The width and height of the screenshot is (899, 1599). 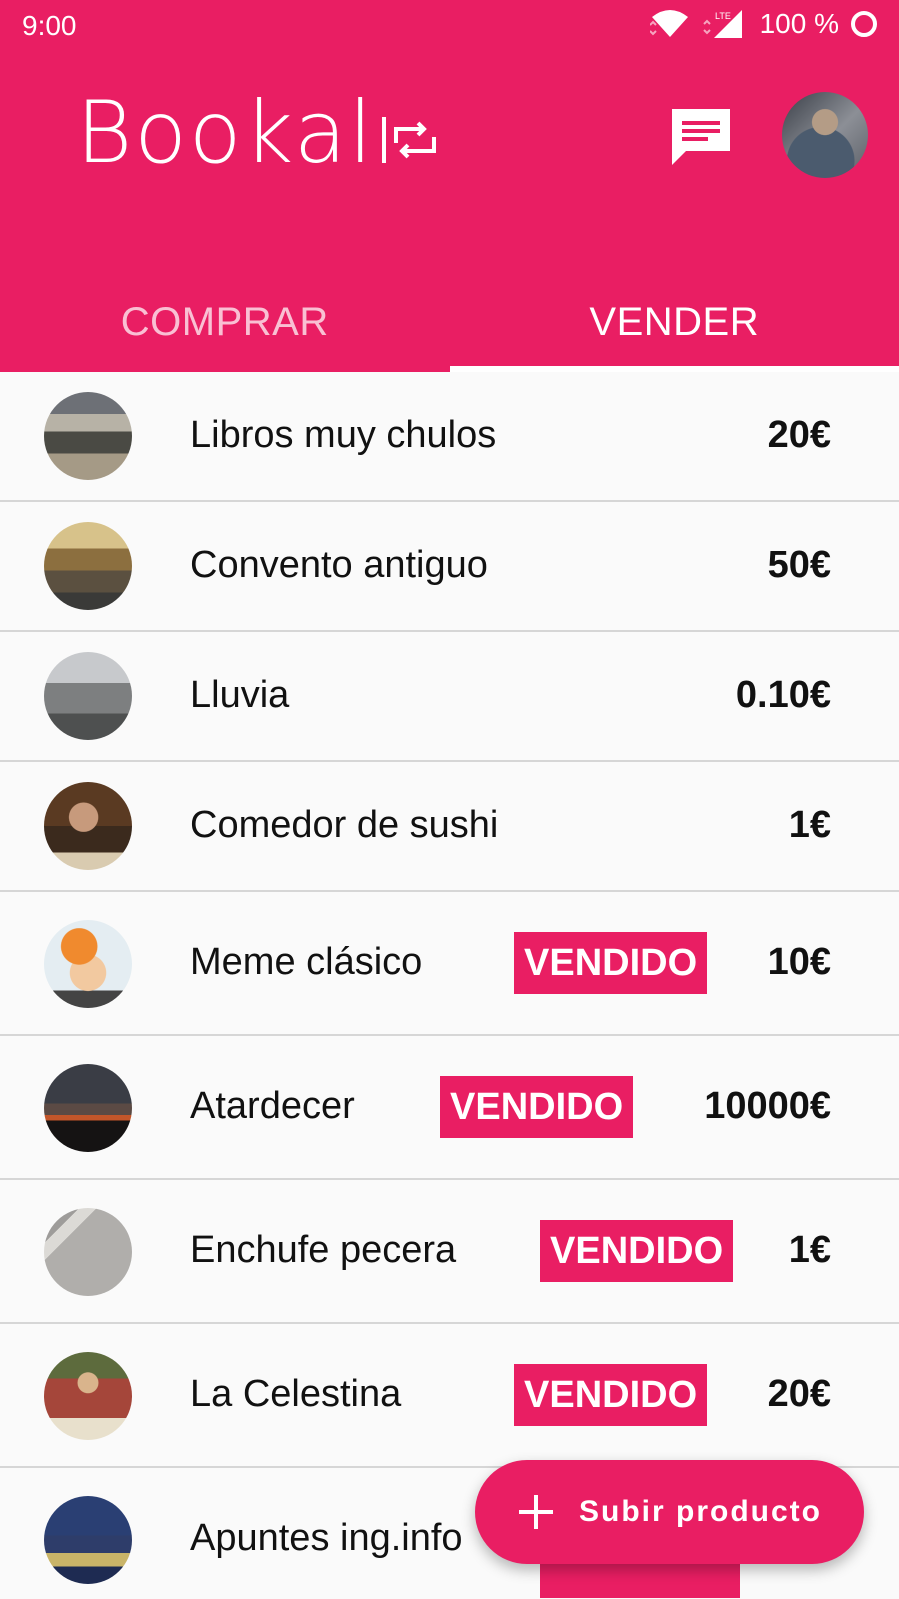 I want to click on list-item: Comedor de sushi 1€, so click(x=449, y=827).